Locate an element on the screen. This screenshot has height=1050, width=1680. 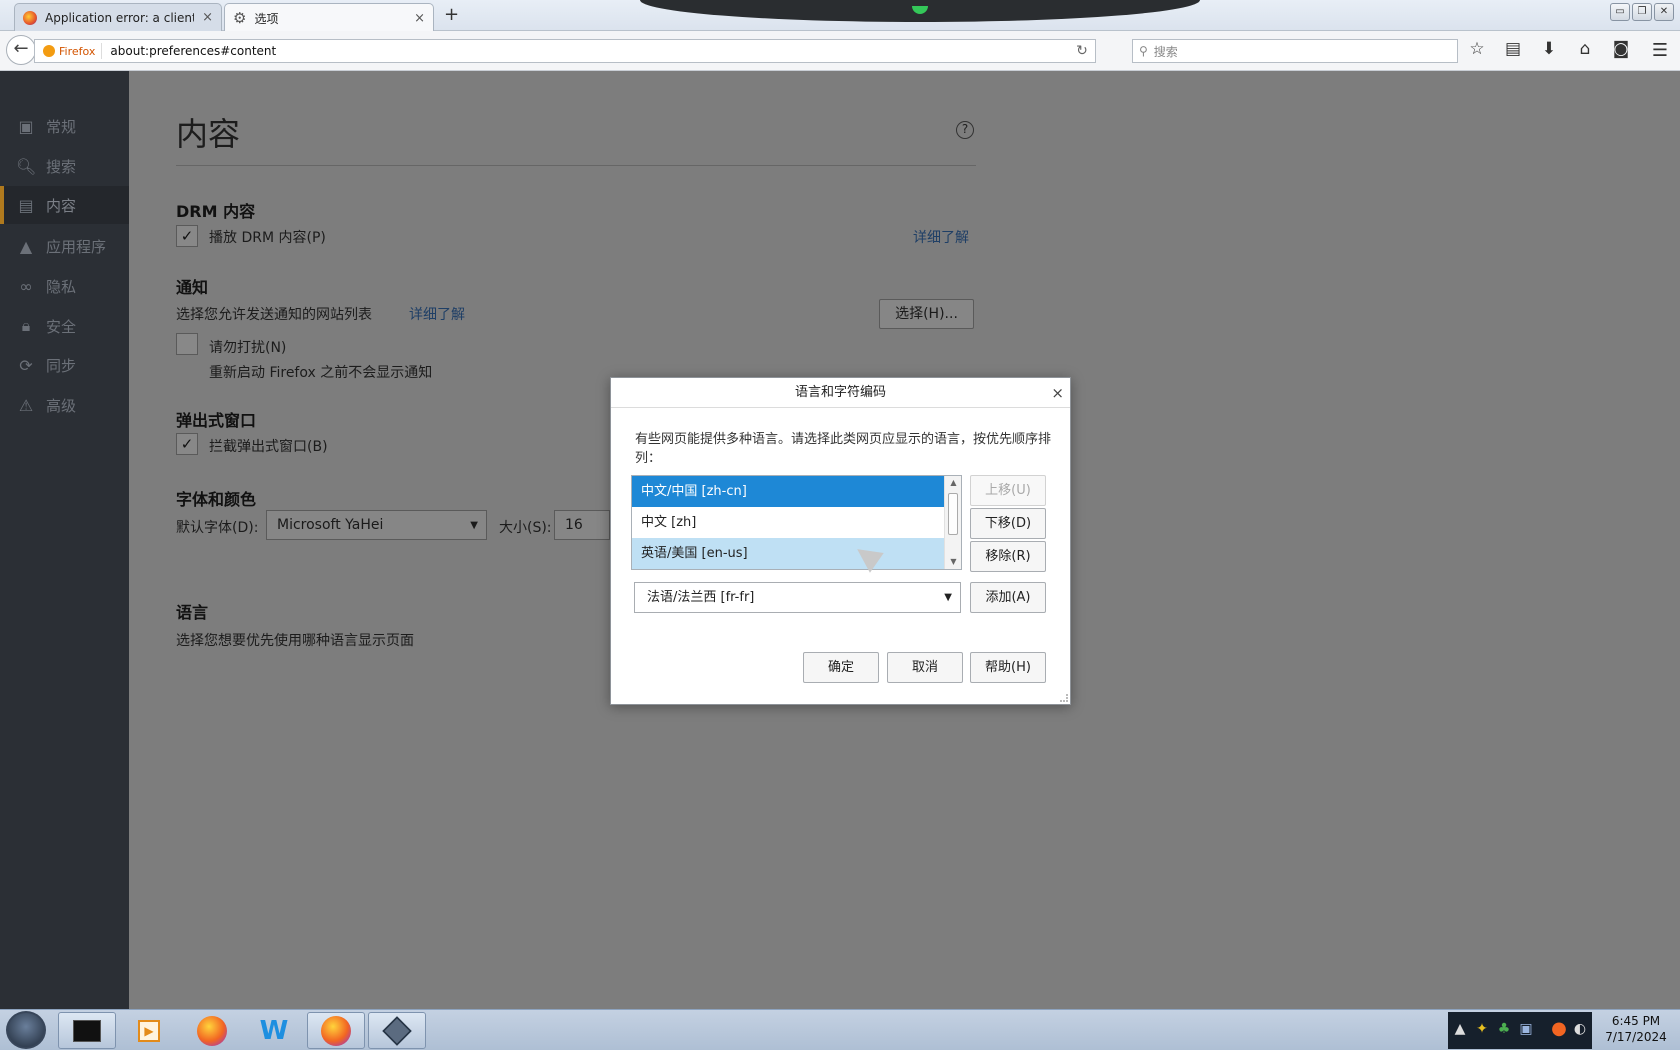
reading-list-icon: ▤ is located at coordinates (1513, 49).